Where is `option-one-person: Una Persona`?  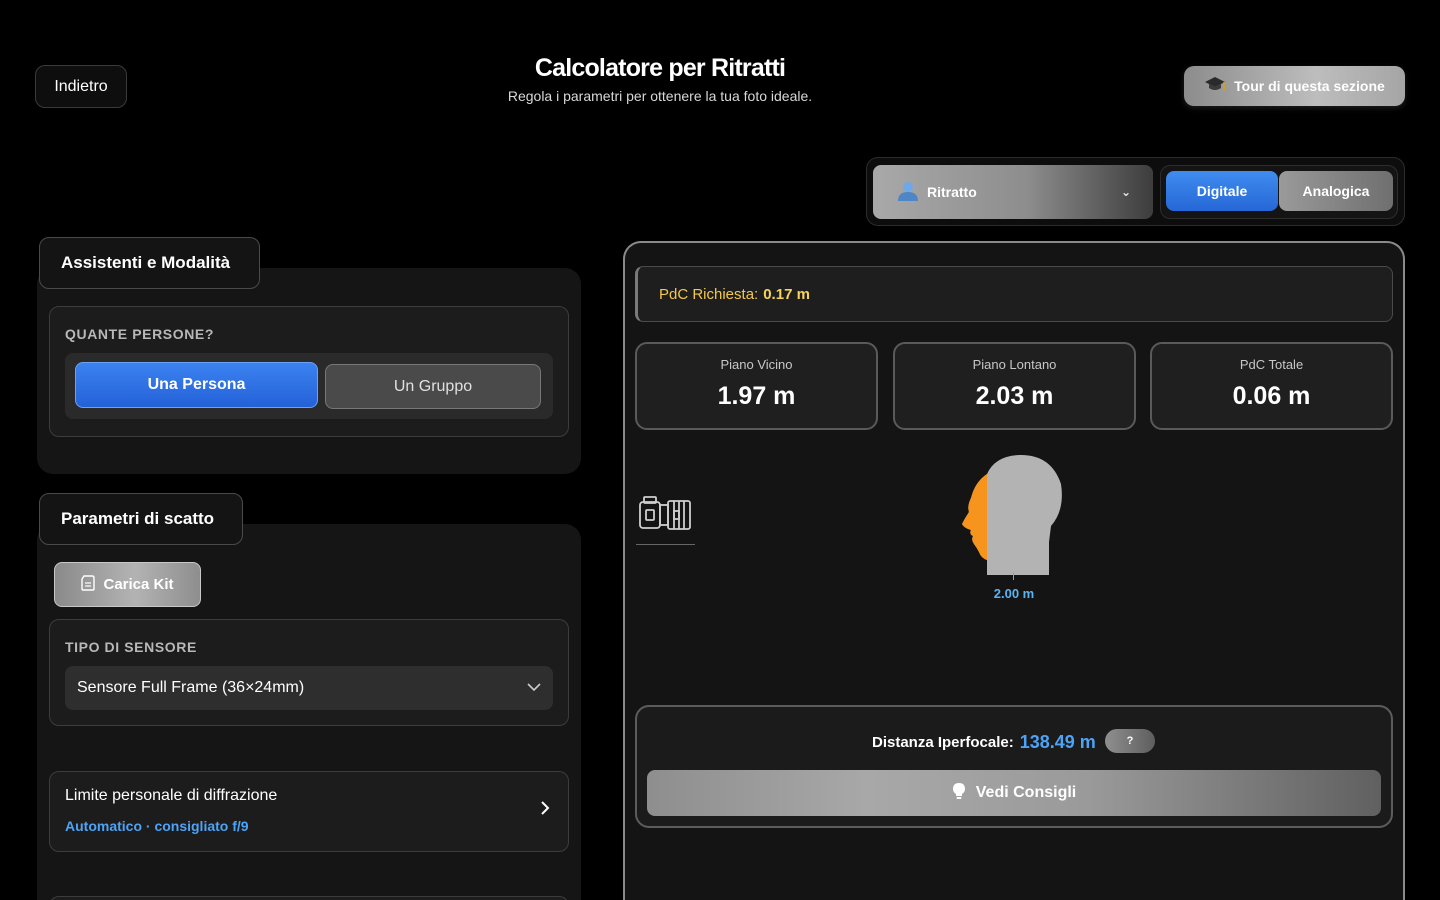 option-one-person: Una Persona is located at coordinates (196, 385).